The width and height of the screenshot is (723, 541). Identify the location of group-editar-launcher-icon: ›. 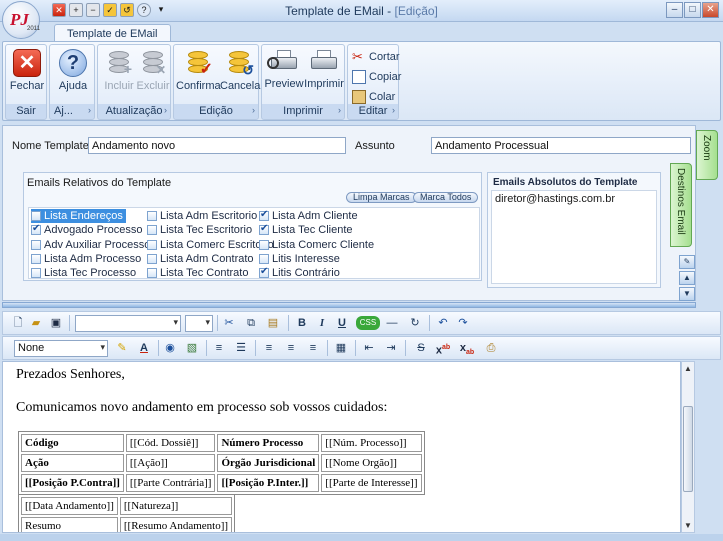
(393, 110).